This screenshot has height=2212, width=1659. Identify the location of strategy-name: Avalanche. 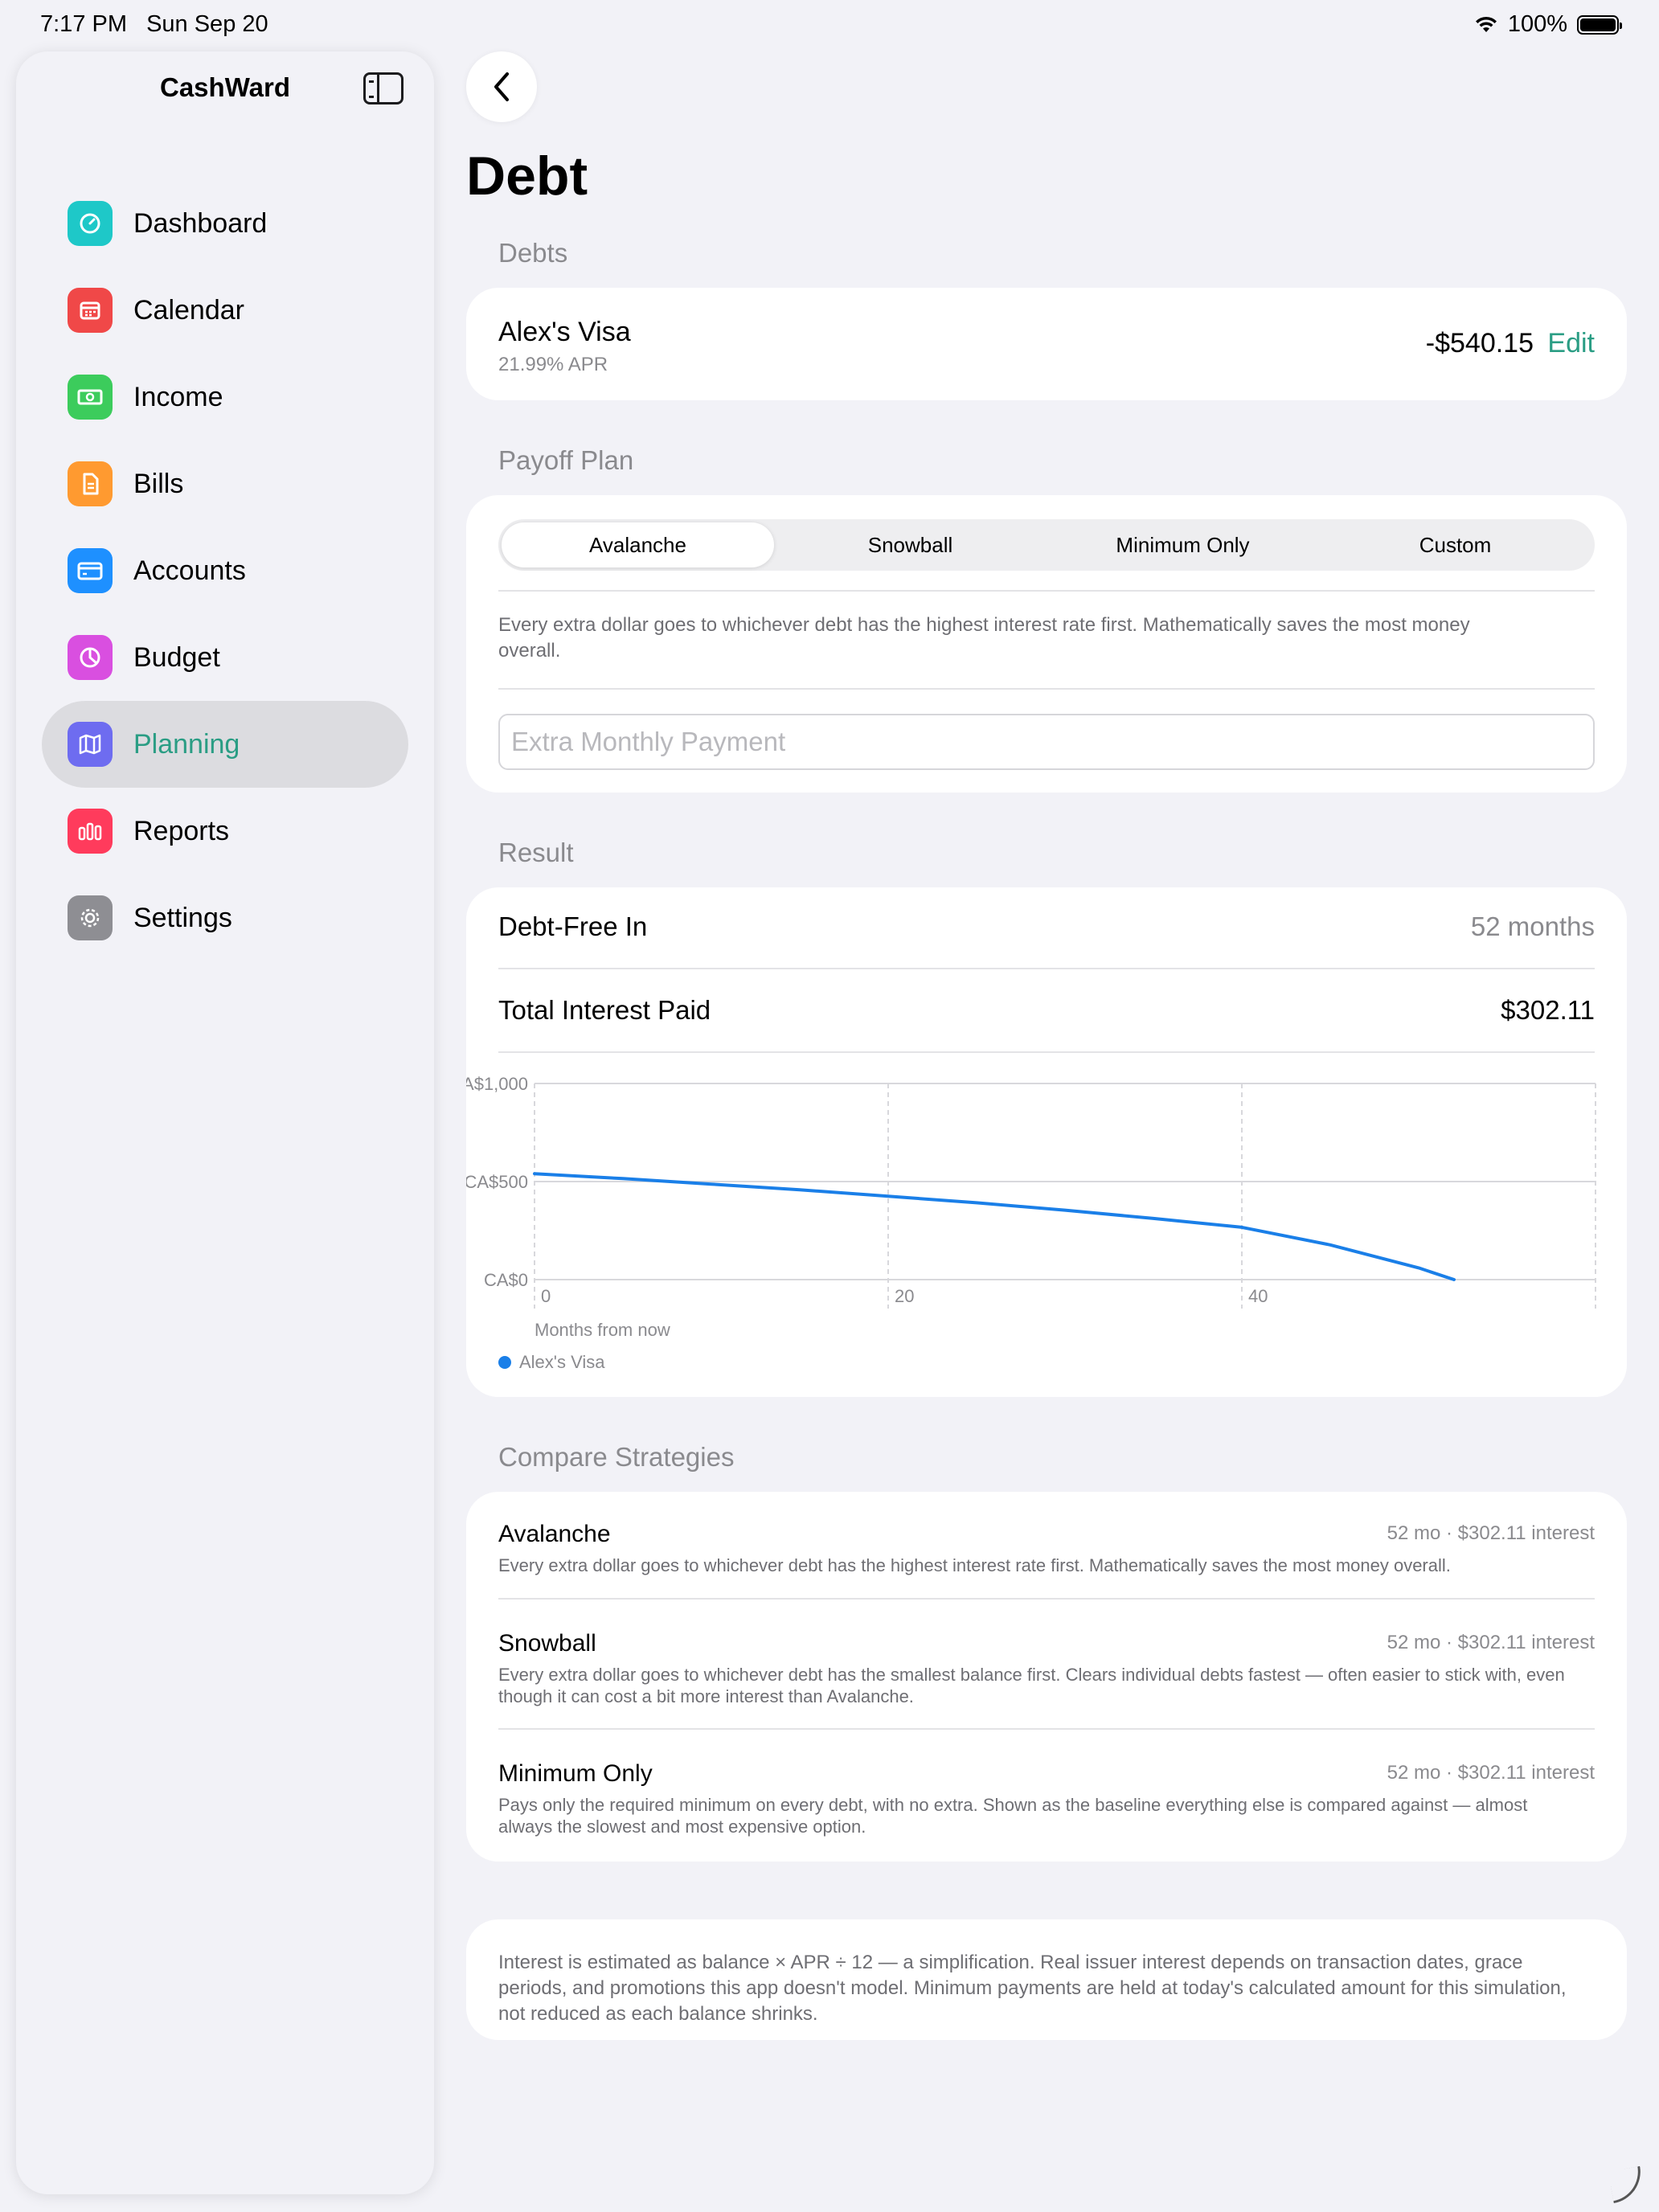
(554, 1534).